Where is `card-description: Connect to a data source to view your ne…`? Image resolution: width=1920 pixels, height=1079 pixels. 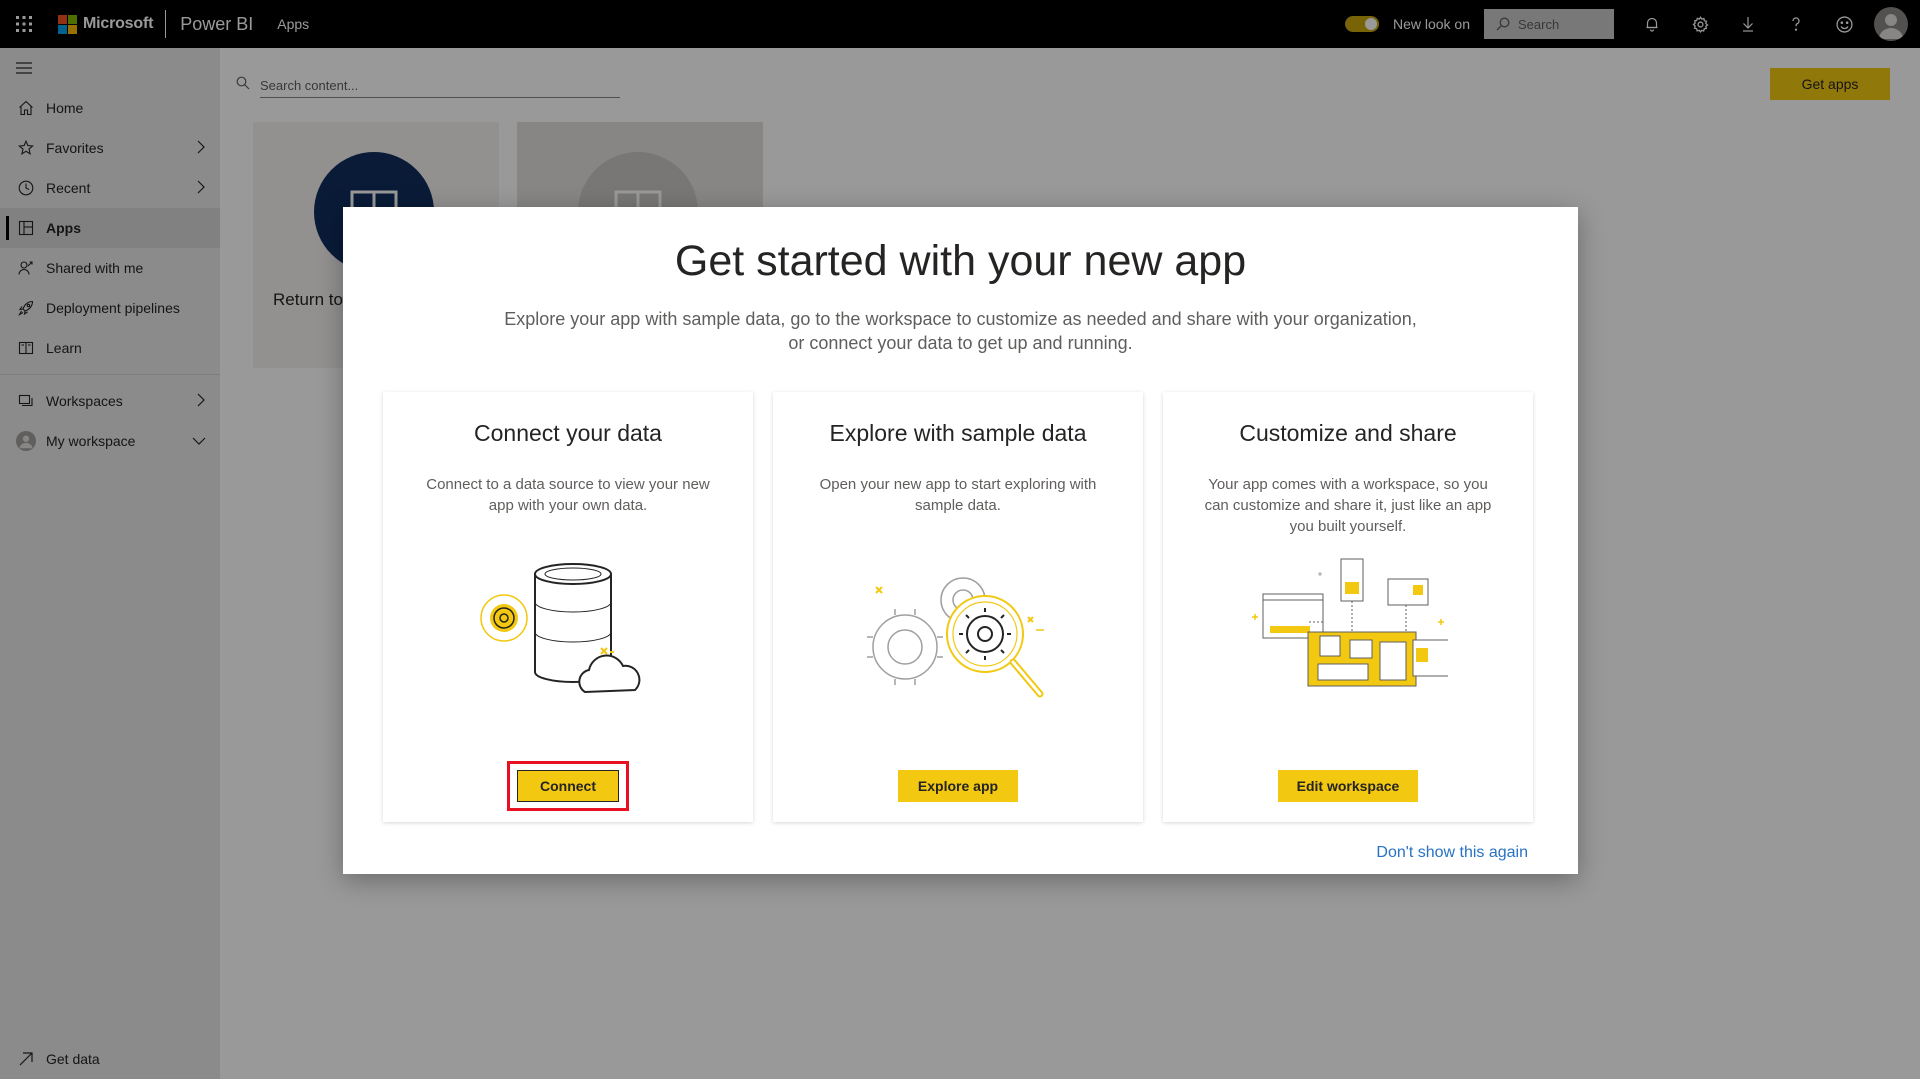
card-description: Connect to a data source to view your ne… is located at coordinates (568, 495).